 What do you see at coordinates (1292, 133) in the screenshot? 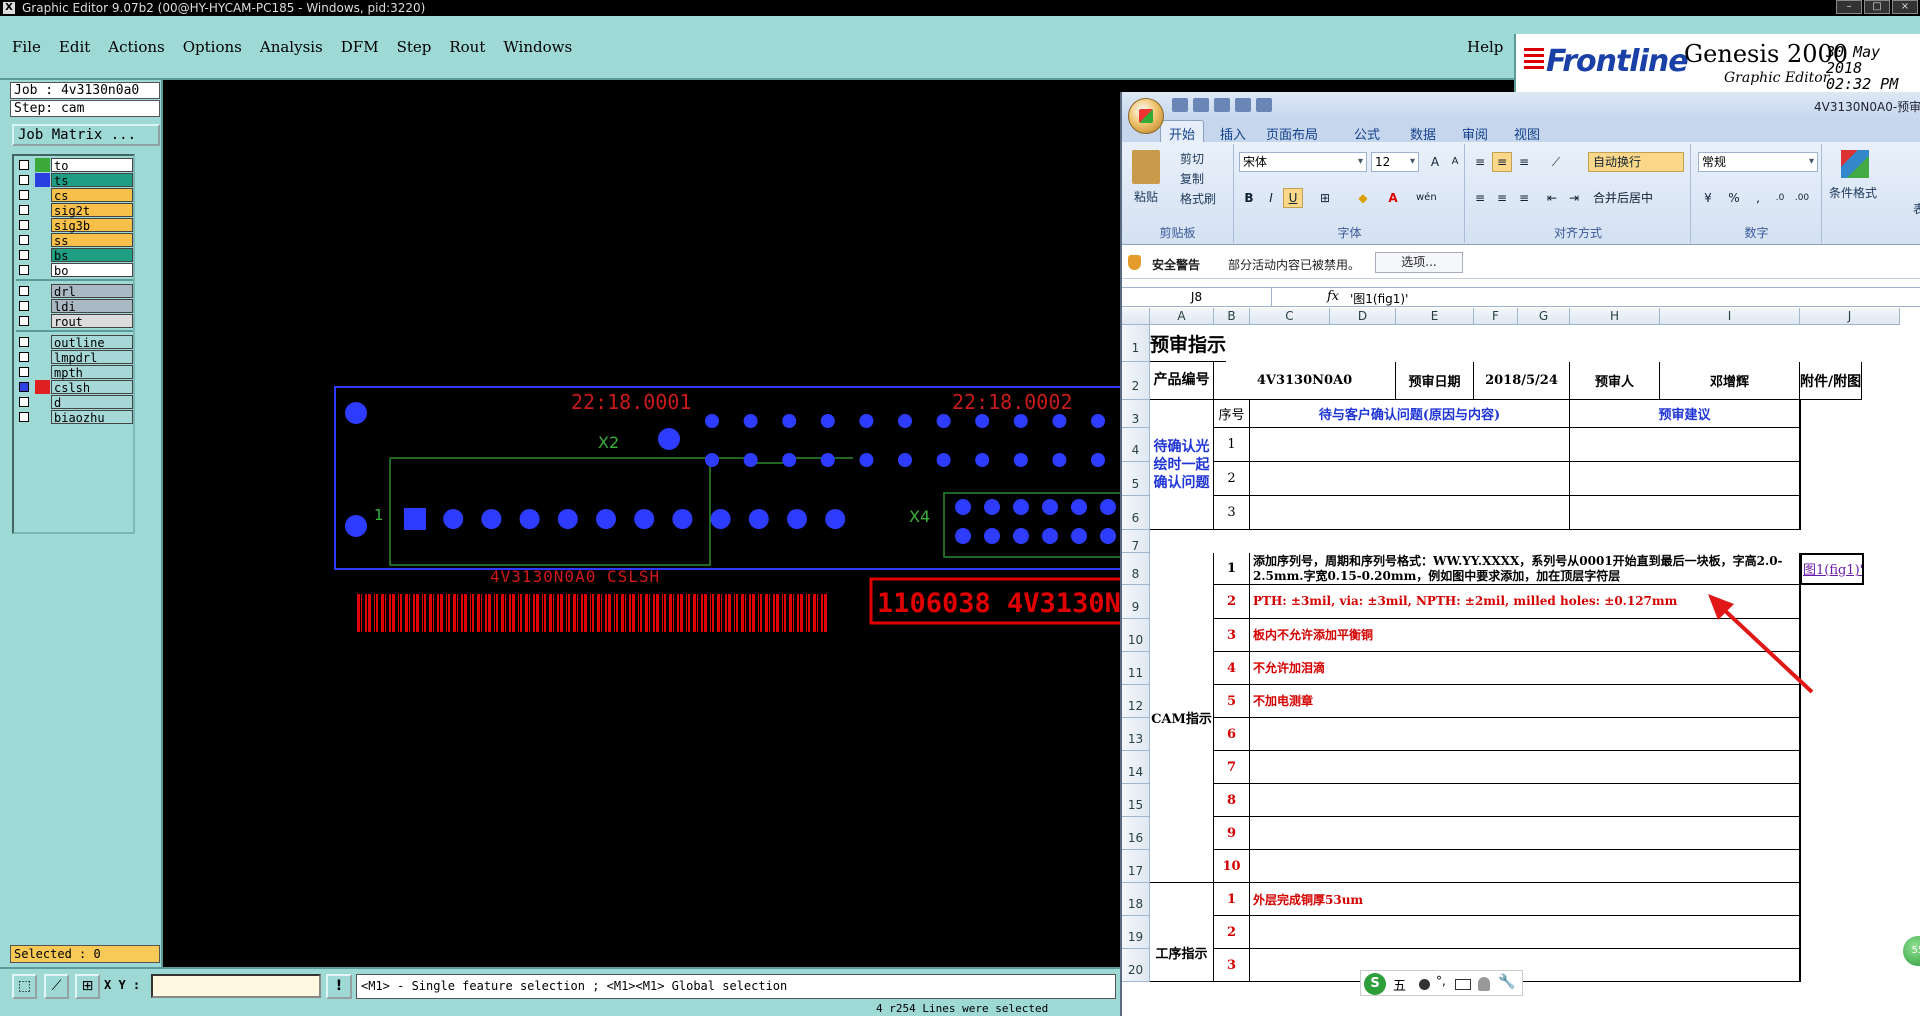
I see `ribbon-tab-2: 页面布局` at bounding box center [1292, 133].